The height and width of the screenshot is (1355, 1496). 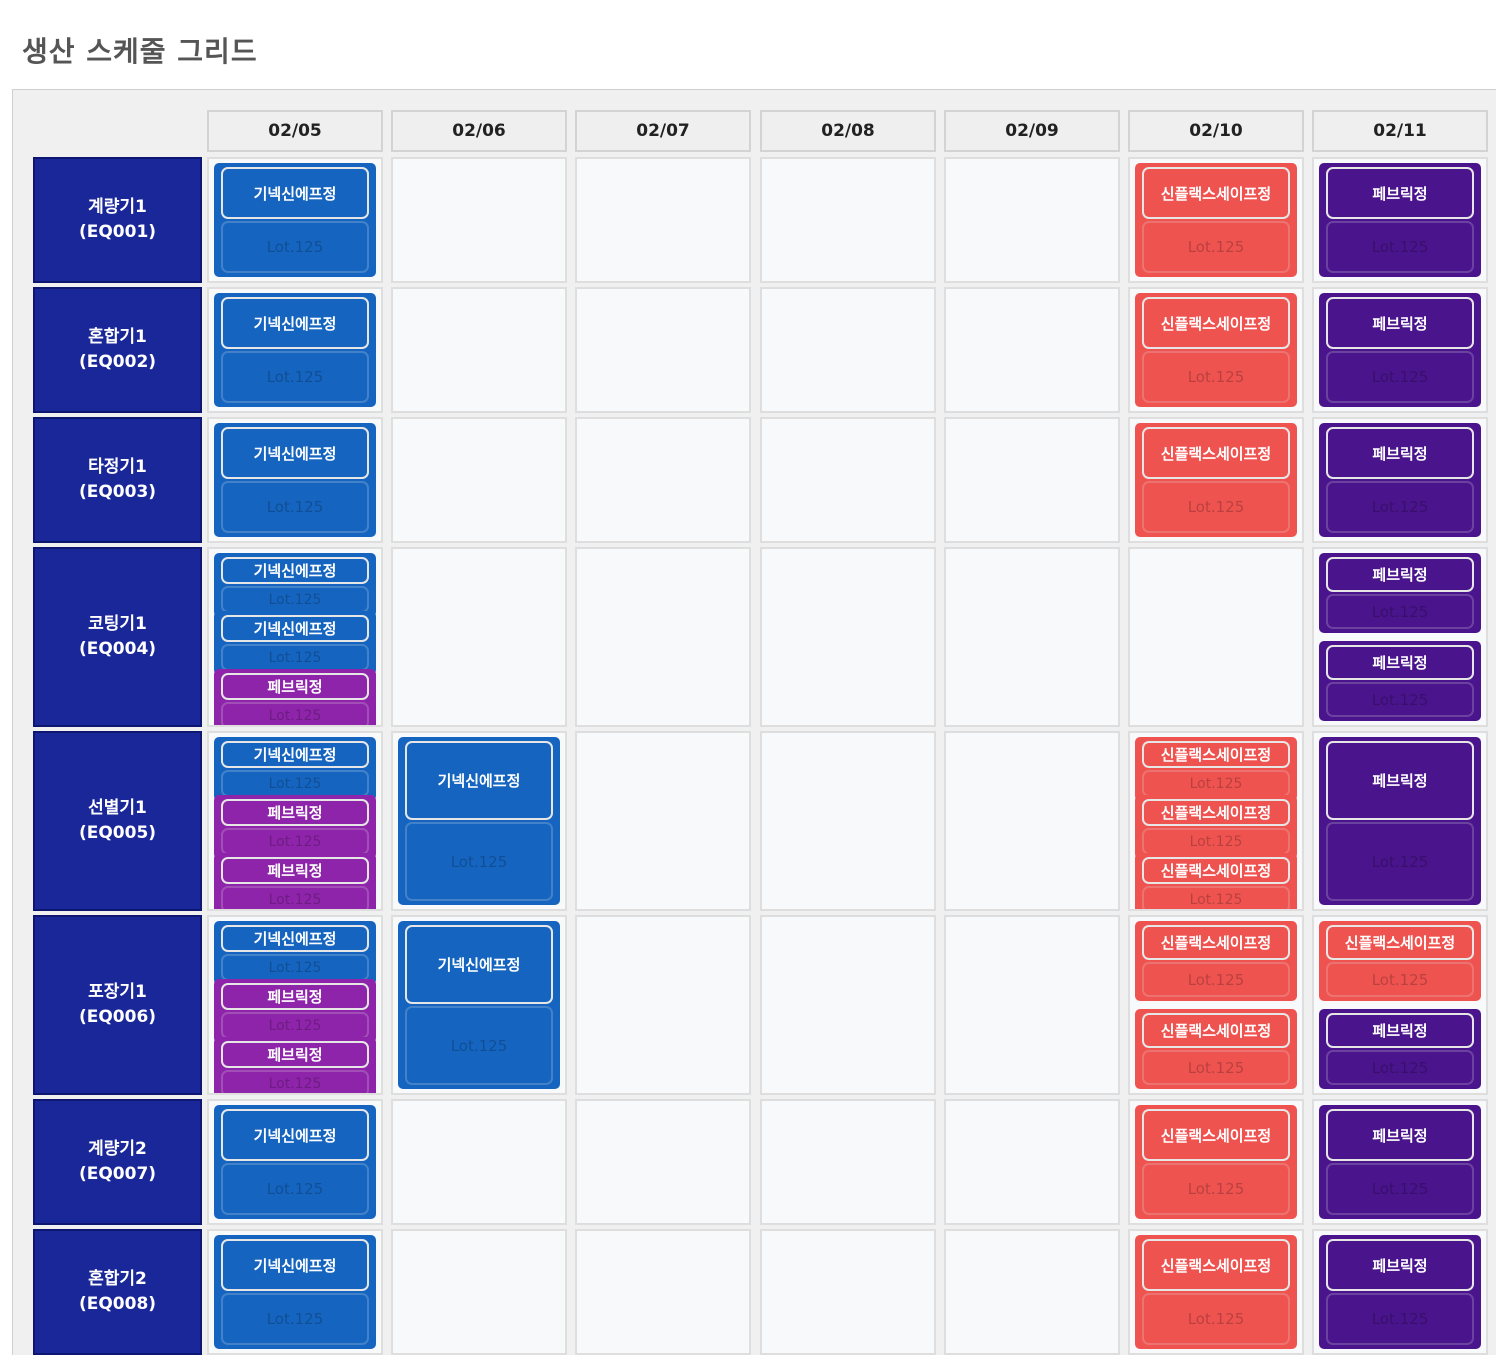 I want to click on equipment-label: 코팅기1 (EQ004), so click(x=117, y=637).